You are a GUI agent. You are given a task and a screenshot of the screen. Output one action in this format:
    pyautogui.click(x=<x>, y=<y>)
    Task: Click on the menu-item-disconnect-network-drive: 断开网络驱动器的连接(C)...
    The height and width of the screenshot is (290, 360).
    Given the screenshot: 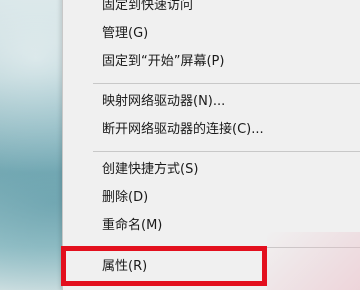 What is the action you would take?
    pyautogui.click(x=211, y=130)
    